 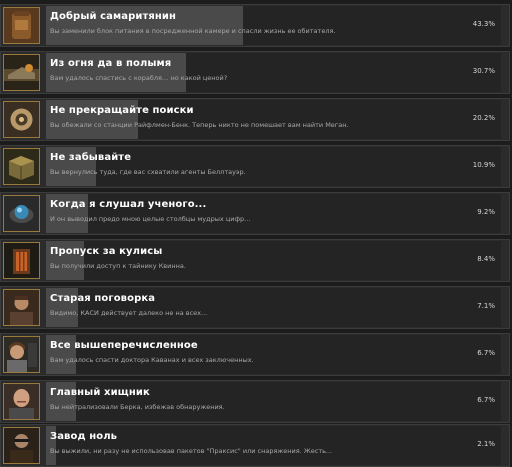 I want to click on achievement-percent: 2.1%, so click(x=486, y=444).